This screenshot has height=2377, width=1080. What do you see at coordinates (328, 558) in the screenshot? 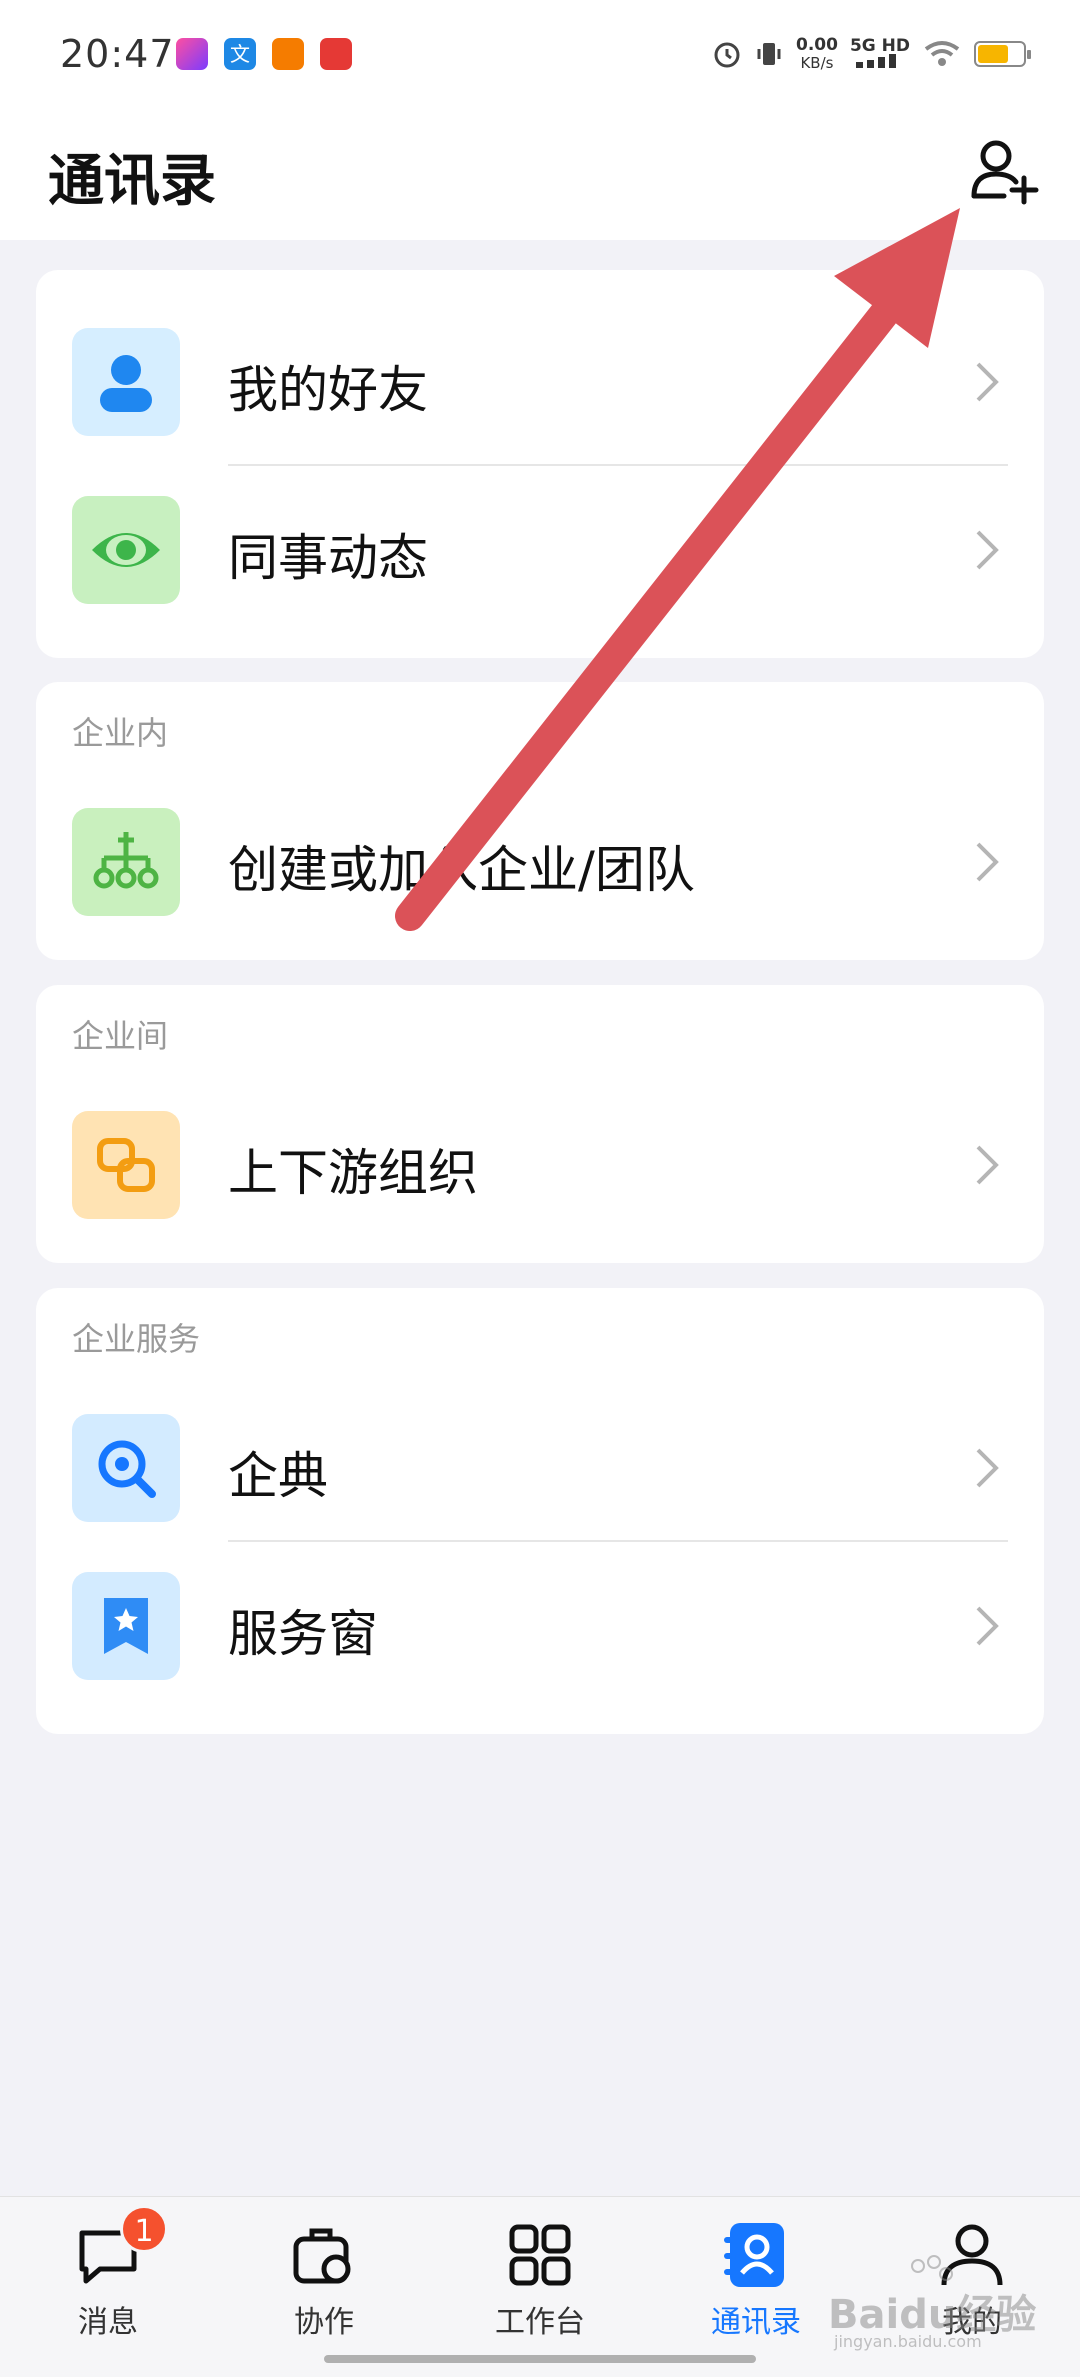
I see `list-item-label: 同事动态` at bounding box center [328, 558].